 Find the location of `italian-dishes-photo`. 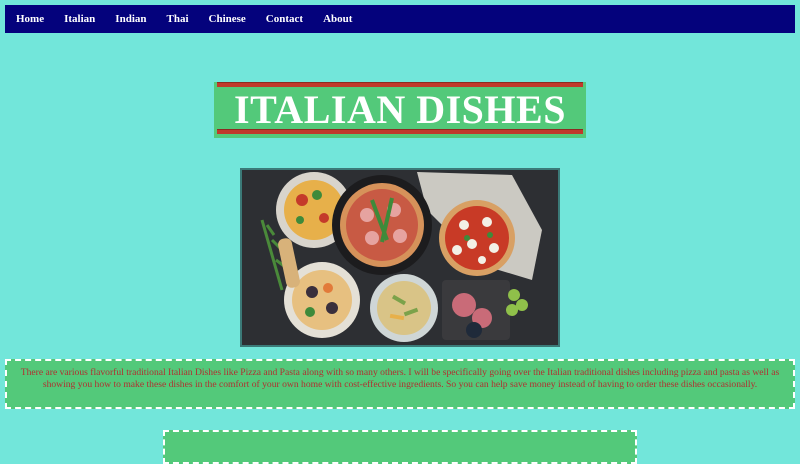

italian-dishes-photo is located at coordinates (400, 257).